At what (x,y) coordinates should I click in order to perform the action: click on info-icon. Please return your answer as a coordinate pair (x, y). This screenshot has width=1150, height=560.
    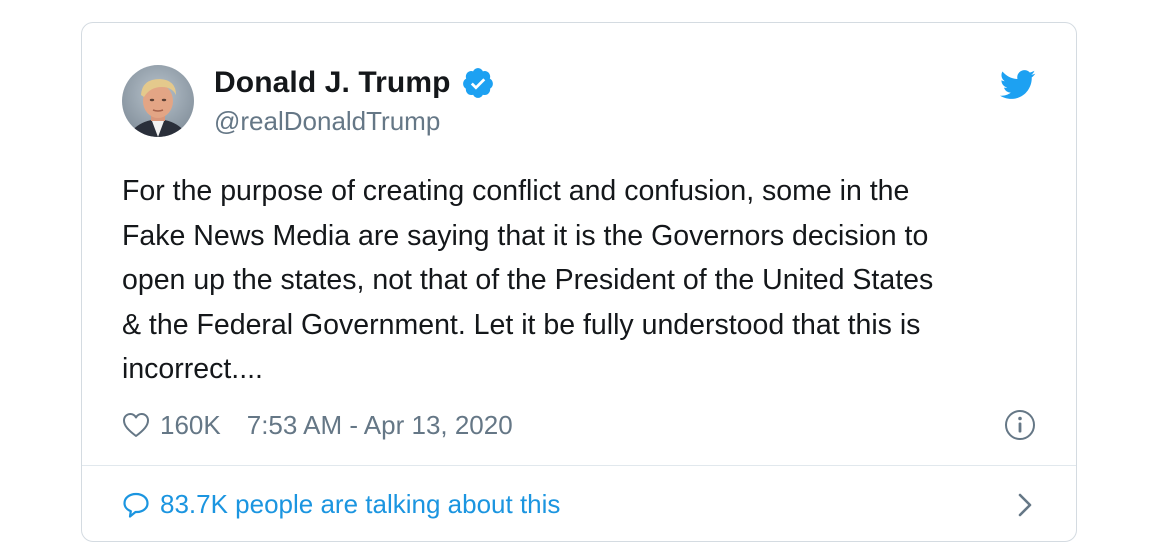
    Looking at the image, I should click on (1020, 425).